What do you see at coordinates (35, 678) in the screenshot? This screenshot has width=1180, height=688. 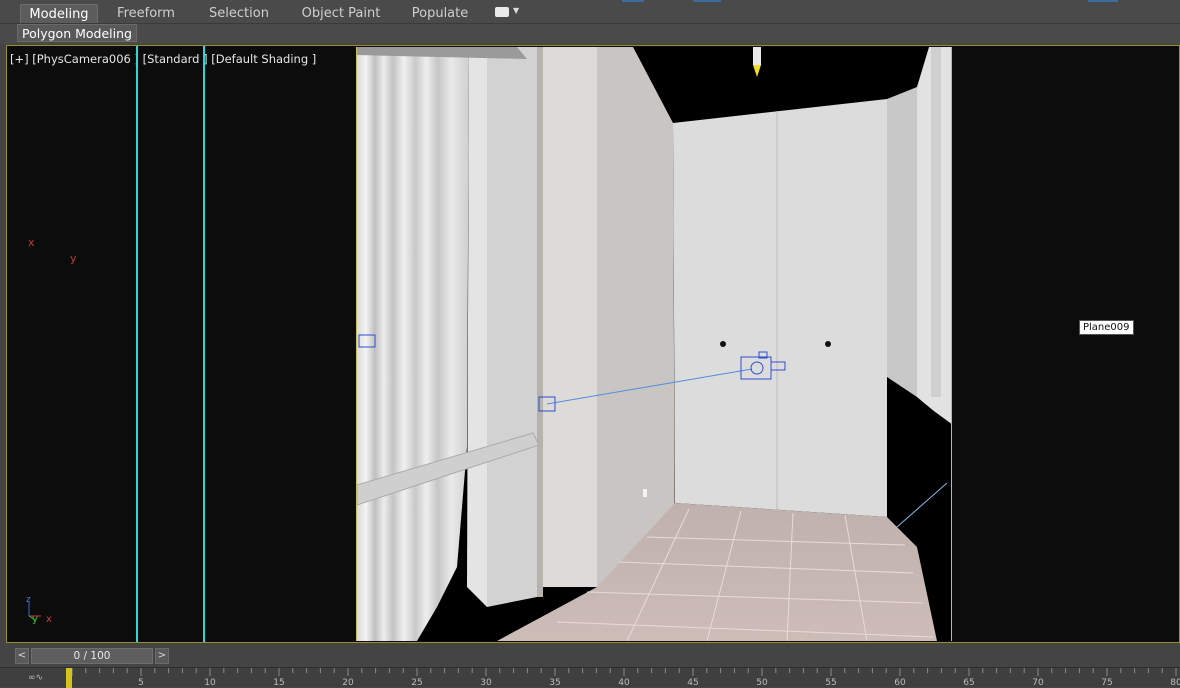 I see `curve-editor-icon: ∞∿` at bounding box center [35, 678].